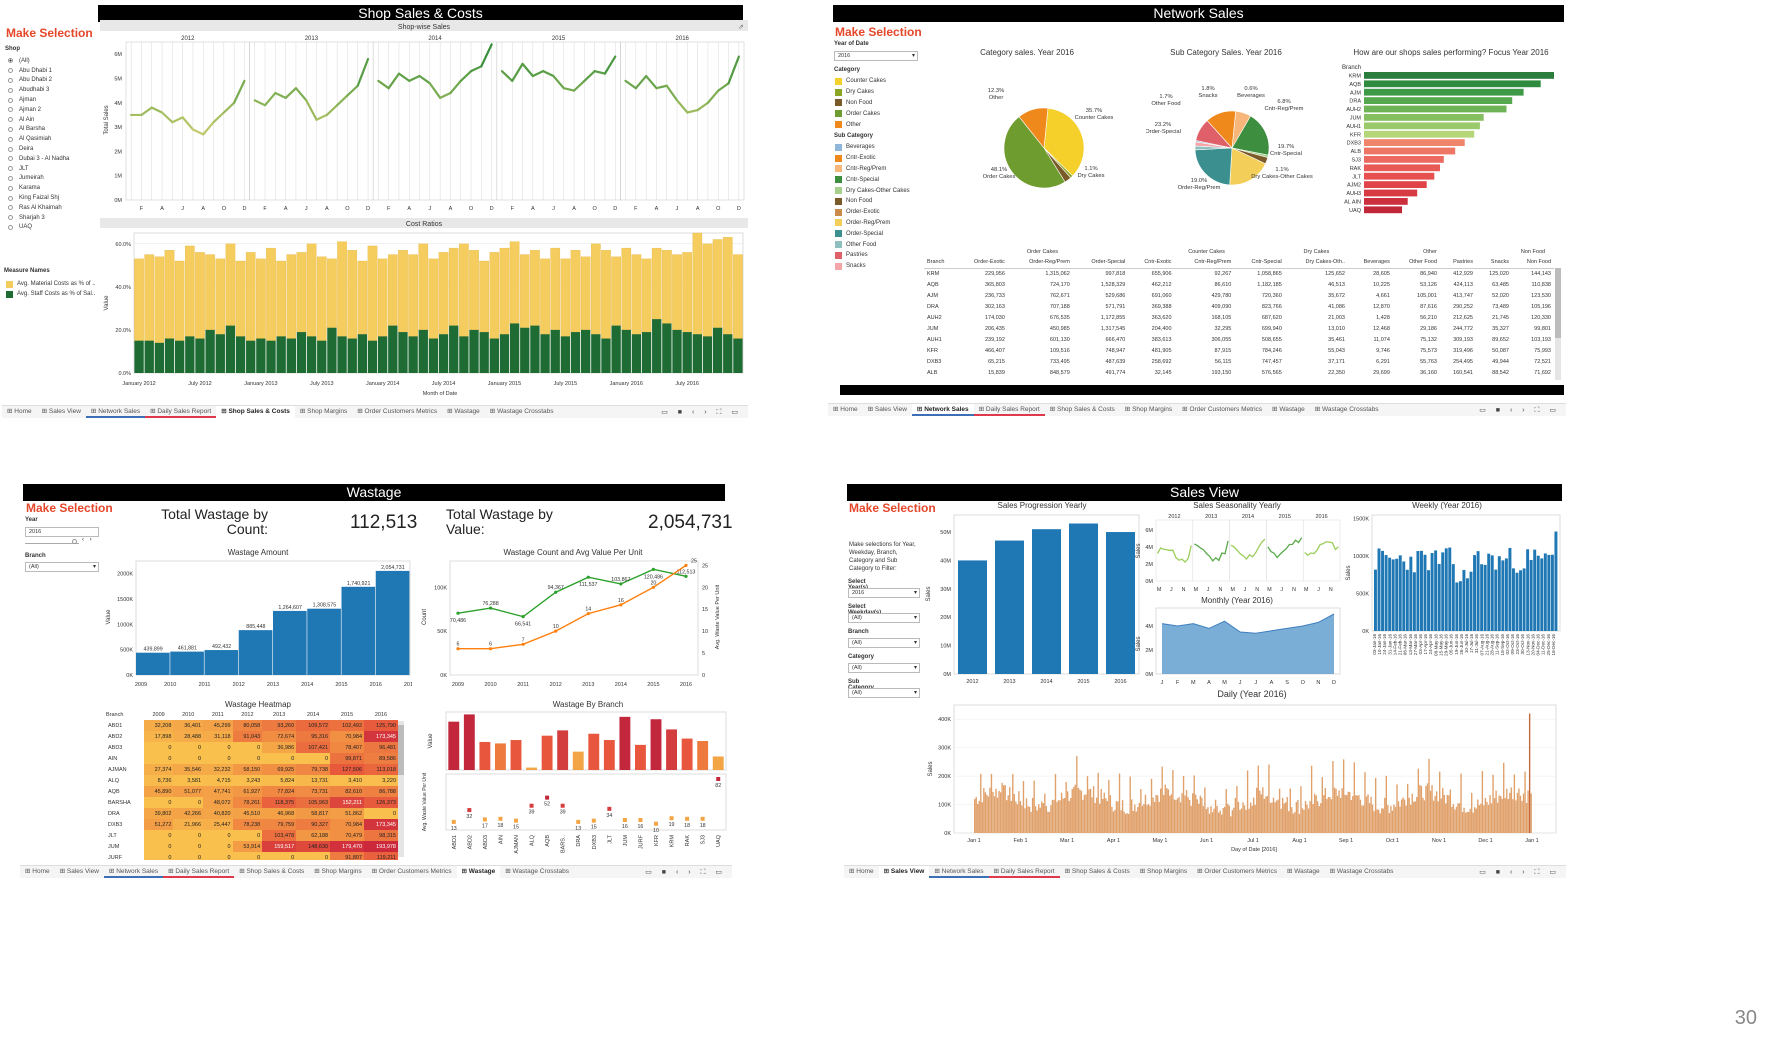 Image resolution: width=1777 pixels, height=1050 pixels. What do you see at coordinates (38, 61) in the screenshot?
I see `shop-option: (All)` at bounding box center [38, 61].